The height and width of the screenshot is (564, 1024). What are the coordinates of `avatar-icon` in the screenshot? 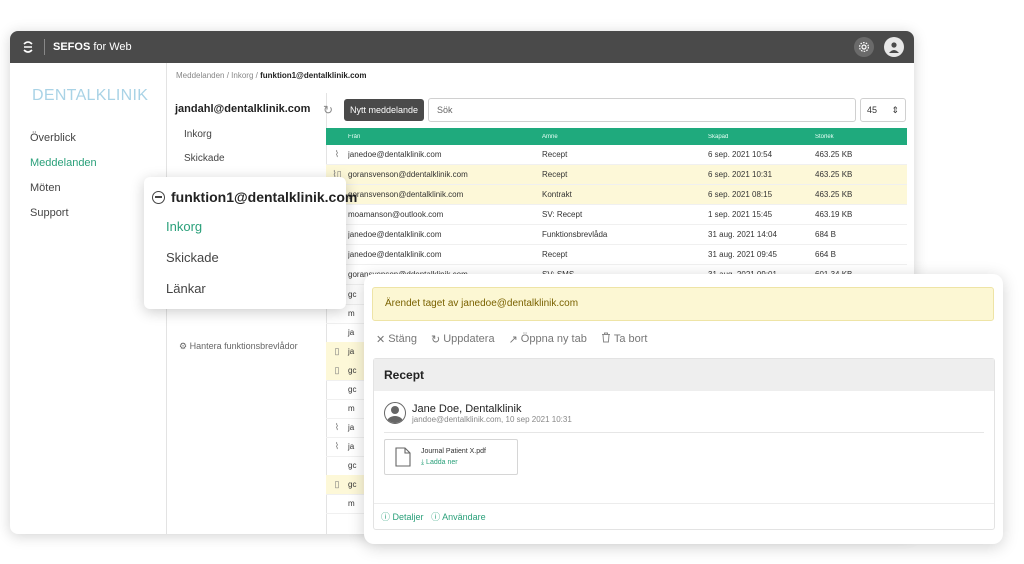 It's located at (395, 413).